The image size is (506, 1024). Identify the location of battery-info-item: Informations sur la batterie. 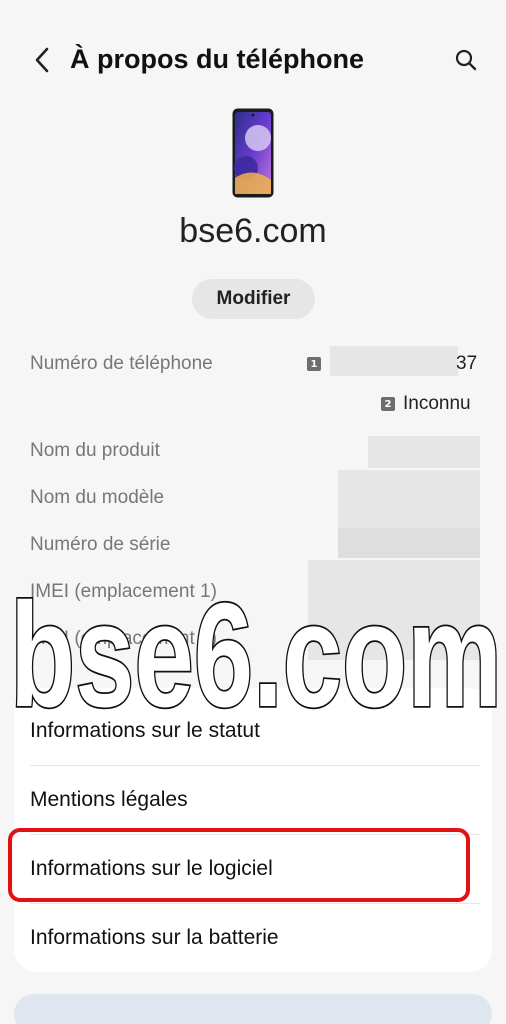
(154, 938).